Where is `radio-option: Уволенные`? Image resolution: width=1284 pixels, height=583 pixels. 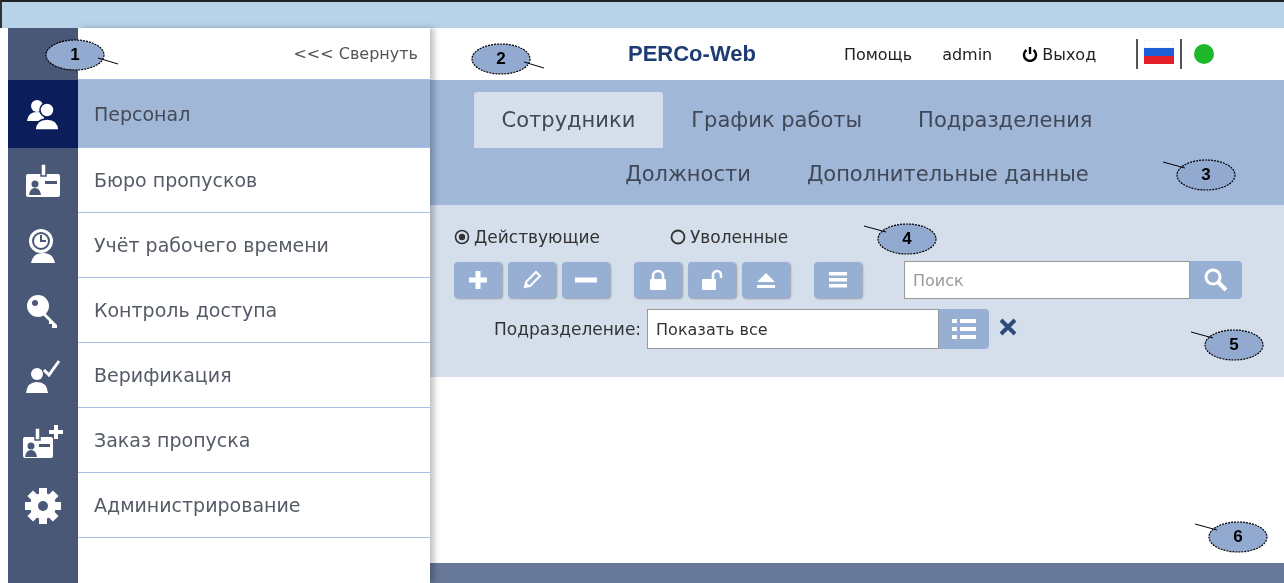
radio-option: Уволенные is located at coordinates (729, 237).